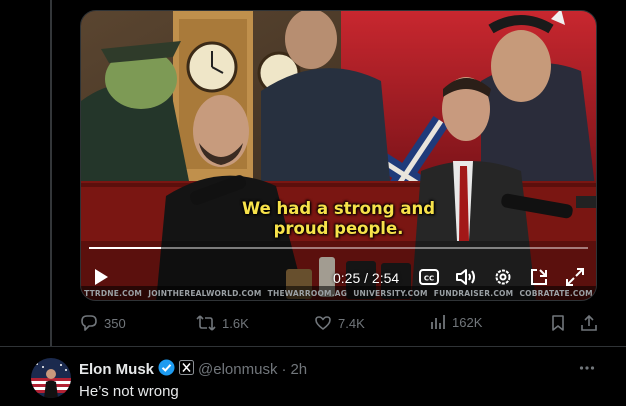 This screenshot has width=626, height=406. I want to click on bookmark-button, so click(558, 323).